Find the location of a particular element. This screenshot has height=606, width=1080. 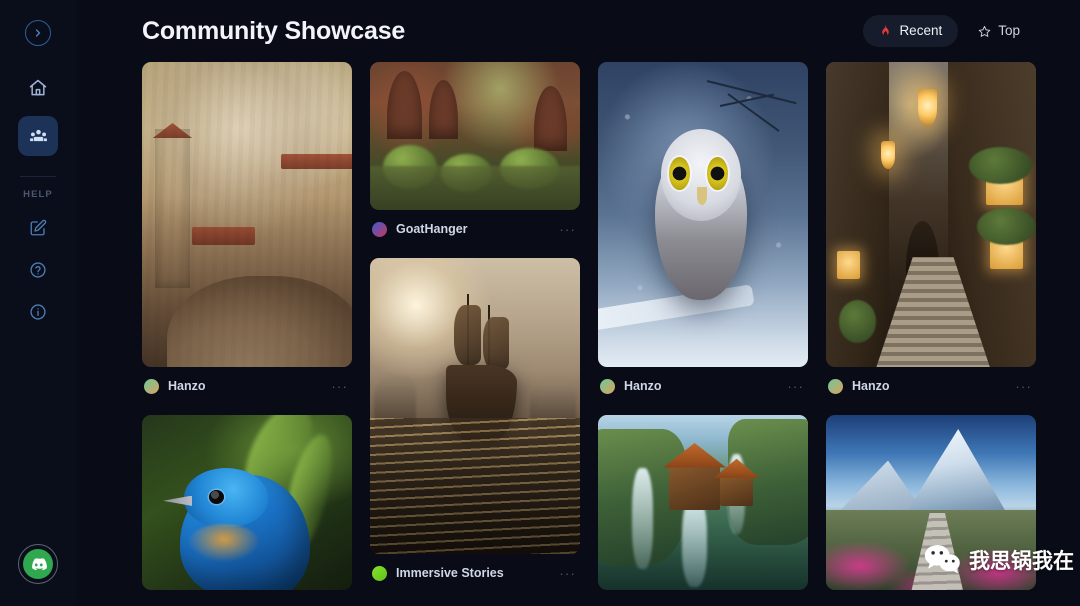

sidebar-item-help is located at coordinates (38, 270).